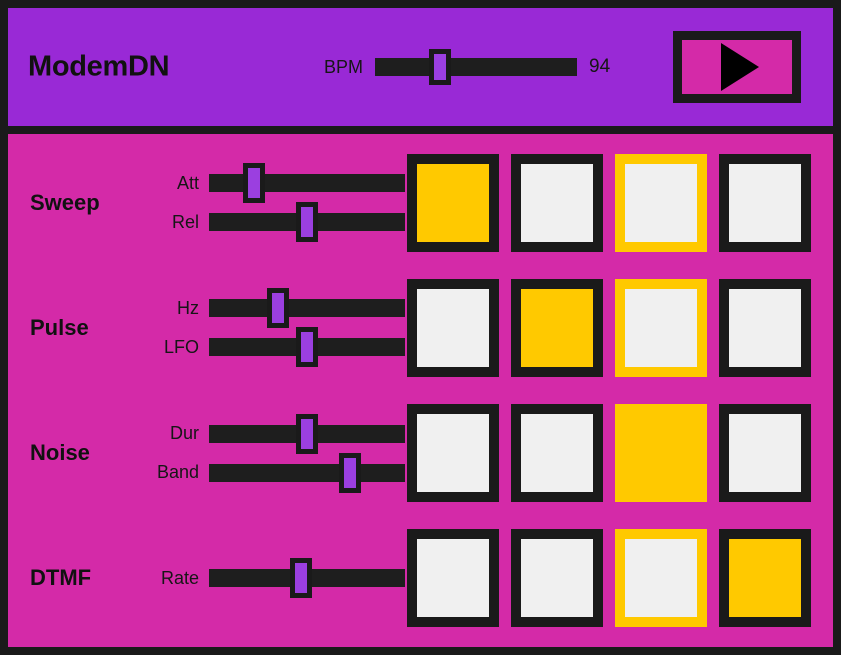 This screenshot has width=841, height=655. I want to click on control-line: Rel, so click(278, 222).